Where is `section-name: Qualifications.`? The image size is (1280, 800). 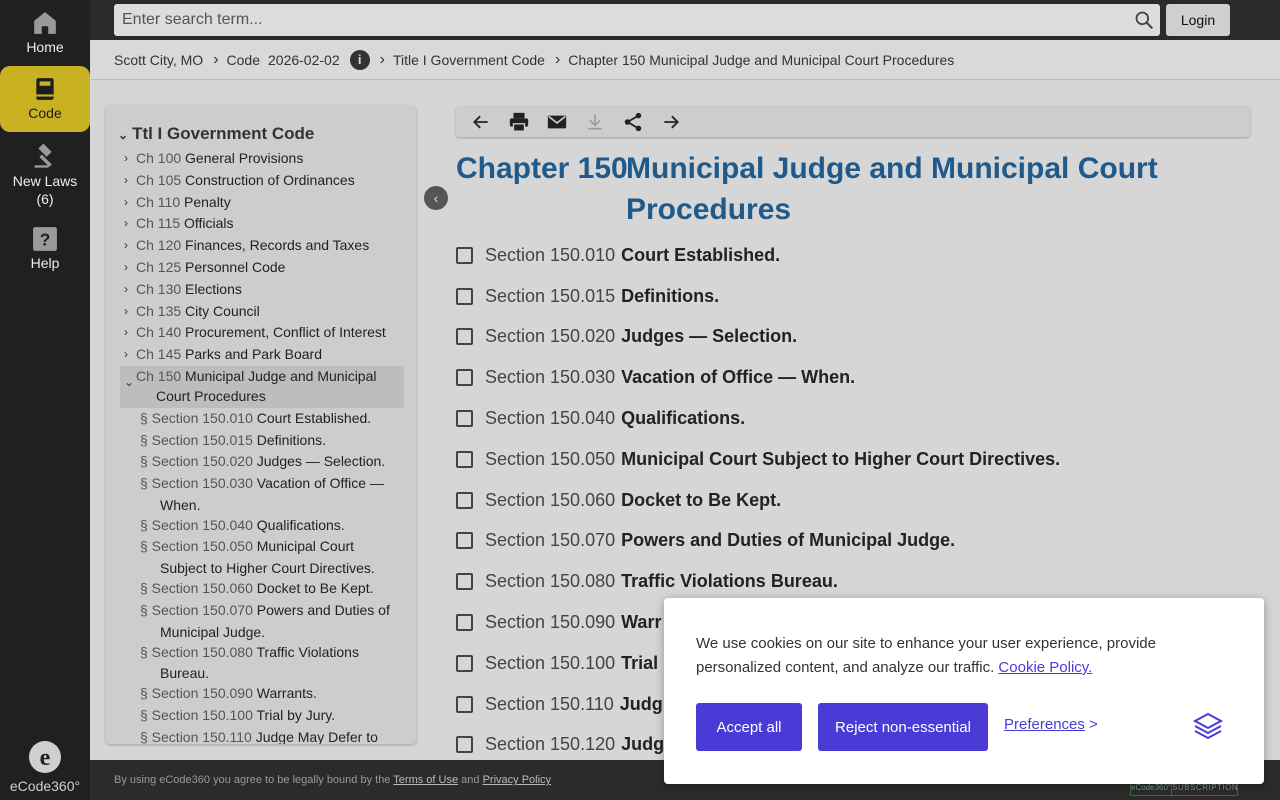 section-name: Qualifications. is located at coordinates (683, 418).